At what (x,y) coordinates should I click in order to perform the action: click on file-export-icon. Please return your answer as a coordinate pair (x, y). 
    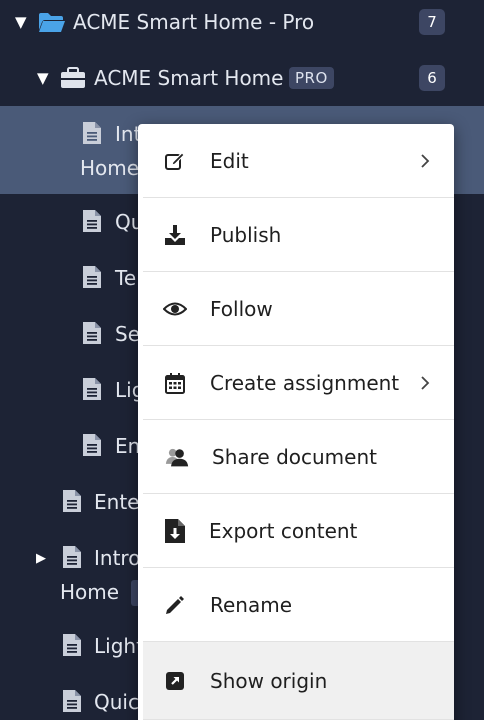
    Looking at the image, I should click on (175, 530).